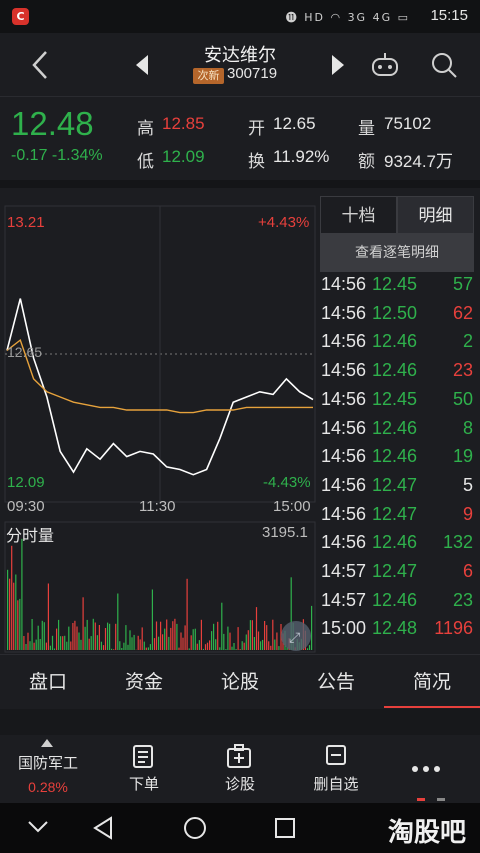 The height and width of the screenshot is (853, 480). Describe the element at coordinates (48, 787) in the screenshot. I see `sector-pct: 0.28%` at that location.